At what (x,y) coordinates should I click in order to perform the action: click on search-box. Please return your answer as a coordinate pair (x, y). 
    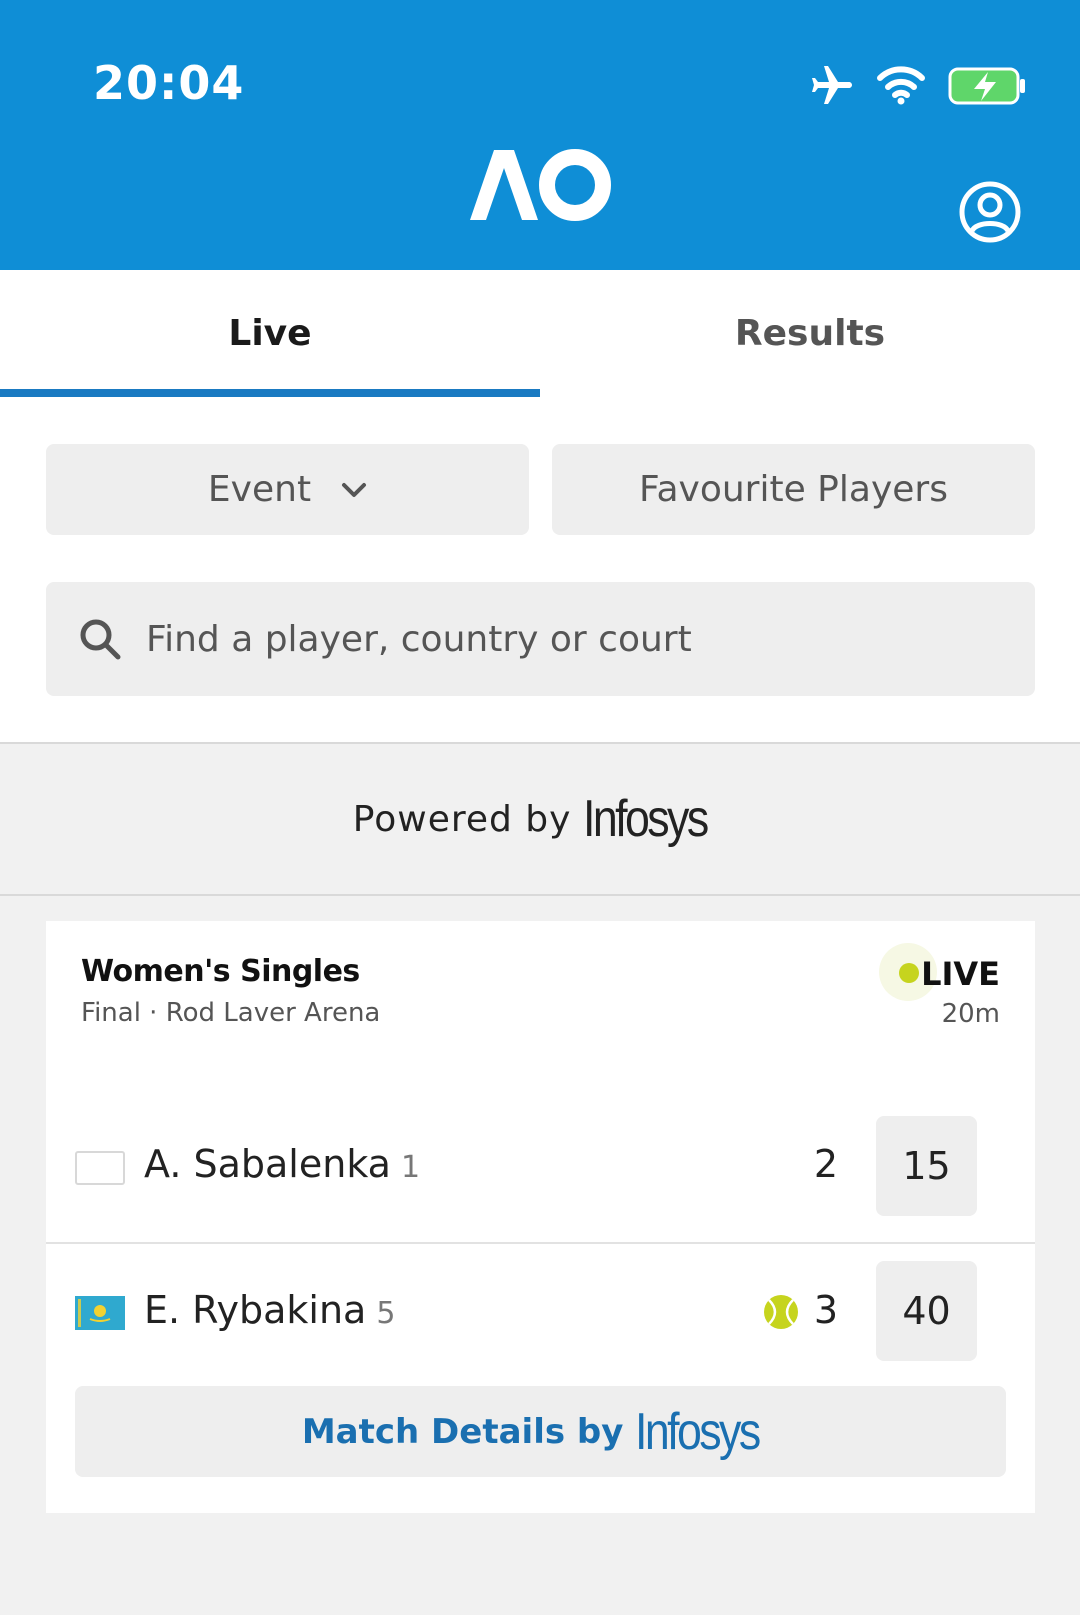
    Looking at the image, I should click on (540, 639).